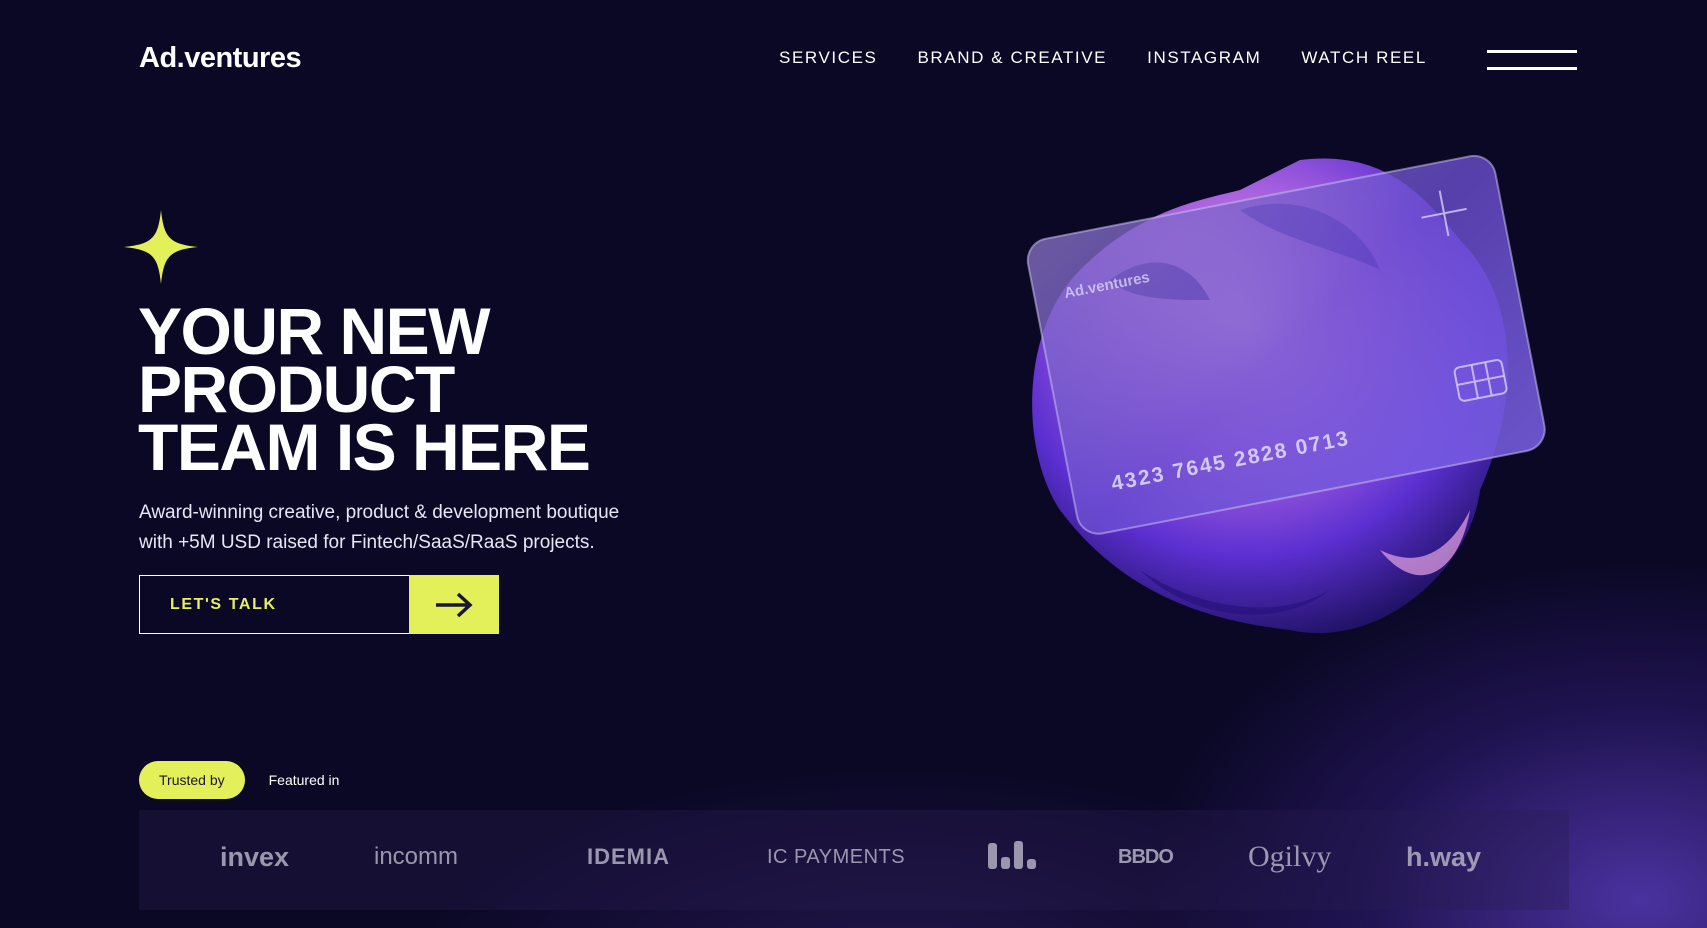  What do you see at coordinates (255, 856) in the screenshot?
I see `logo-invex: invex` at bounding box center [255, 856].